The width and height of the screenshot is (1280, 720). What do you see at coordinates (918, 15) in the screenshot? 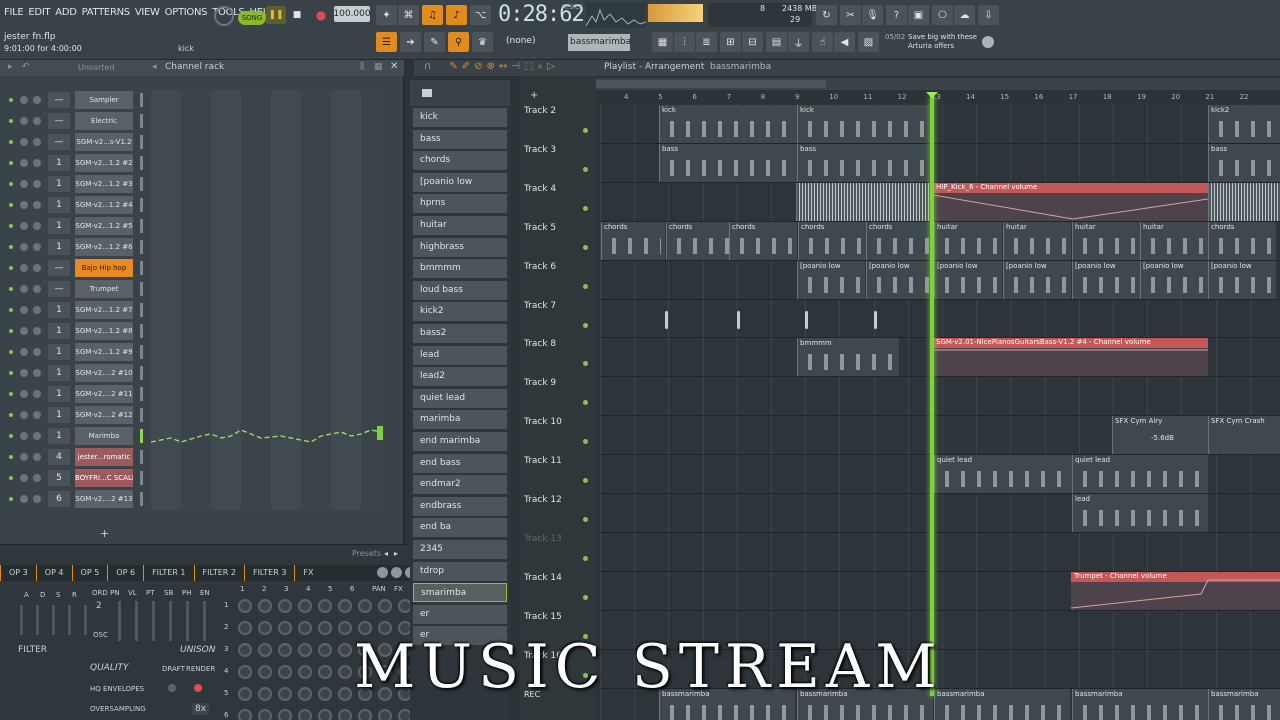
I see `save-icon: ▣` at bounding box center [918, 15].